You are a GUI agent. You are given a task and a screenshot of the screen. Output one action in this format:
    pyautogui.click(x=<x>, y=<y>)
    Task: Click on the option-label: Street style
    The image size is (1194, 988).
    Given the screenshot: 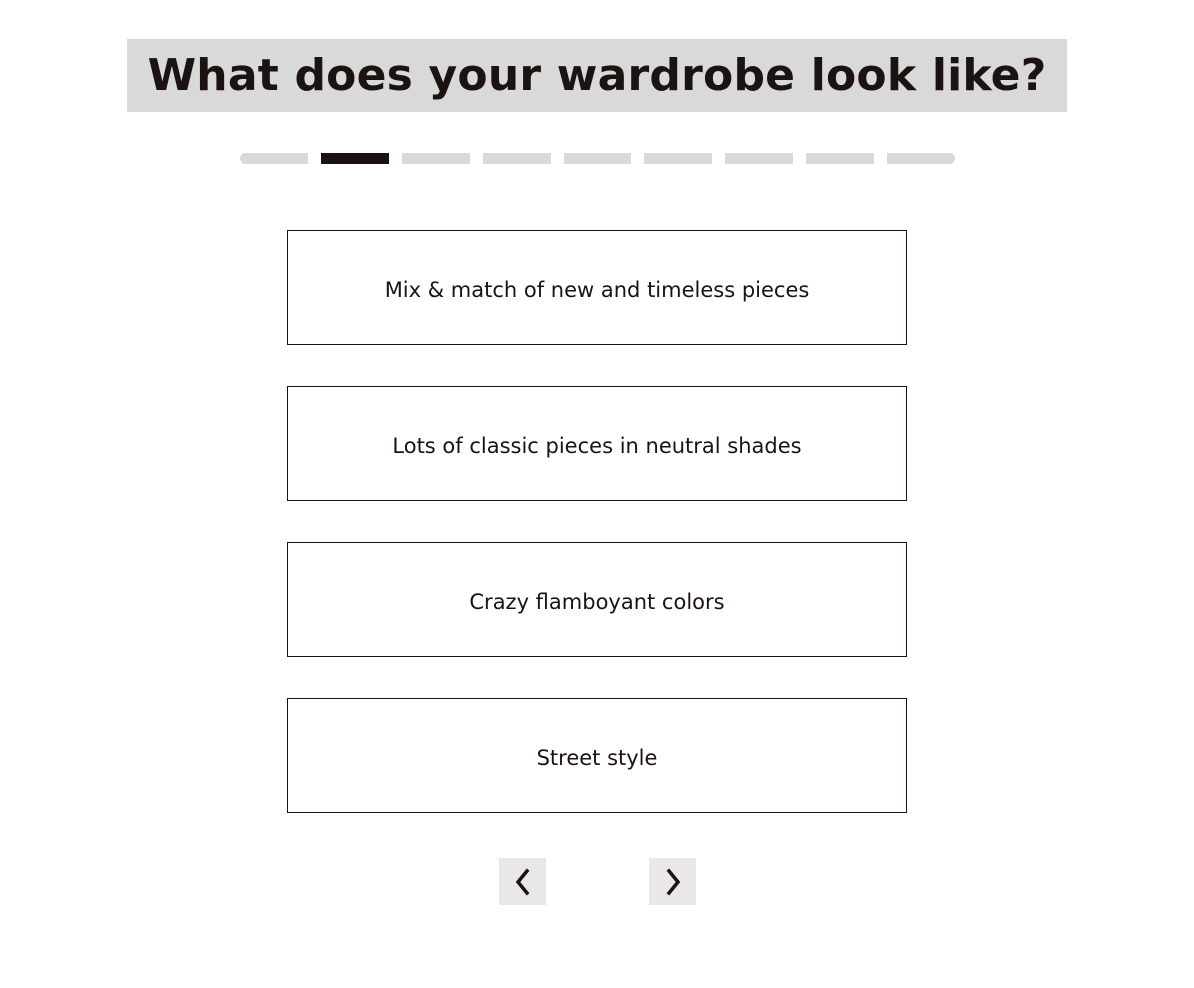 What is the action you would take?
    pyautogui.click(x=597, y=757)
    